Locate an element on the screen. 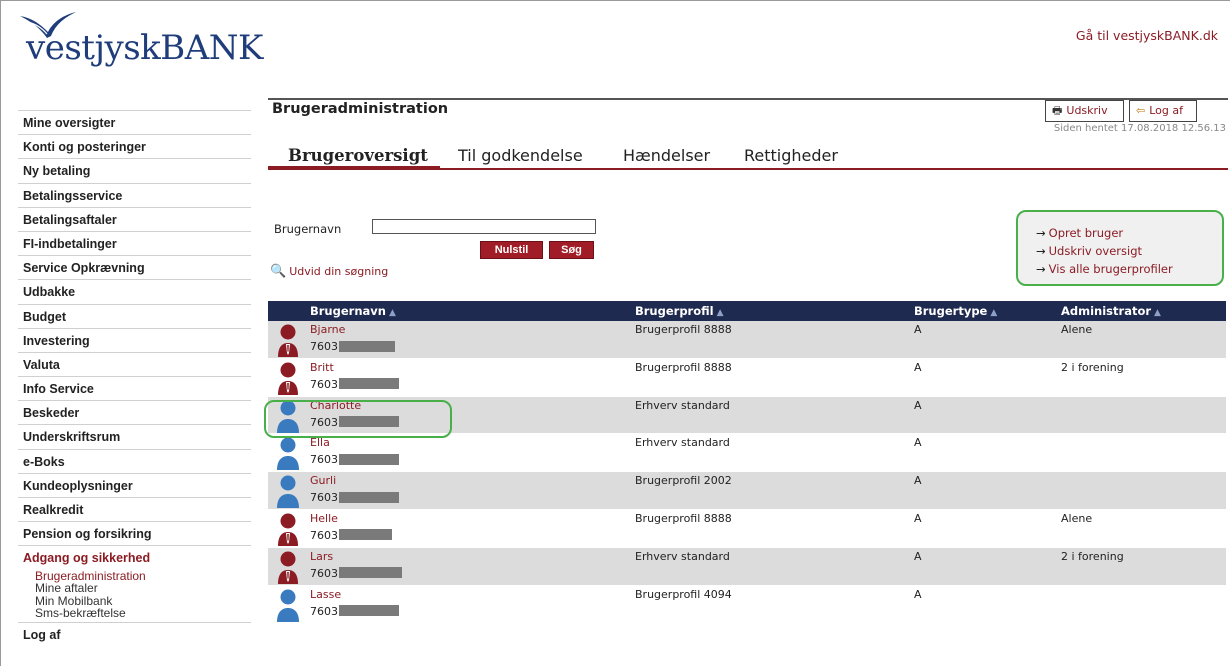  header-label: Brugernavn is located at coordinates (348, 311).